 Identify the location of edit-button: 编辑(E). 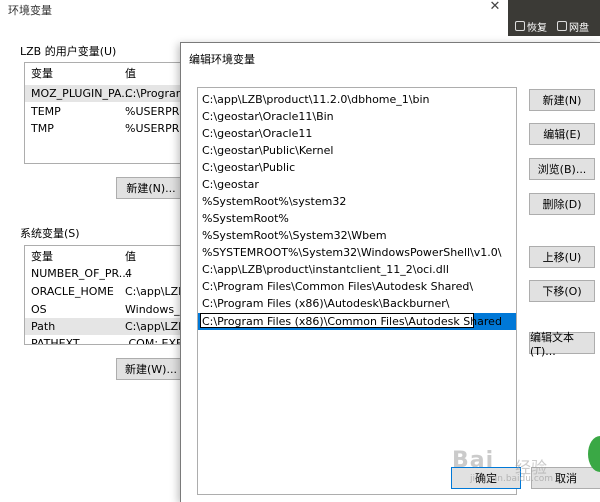
(562, 134).